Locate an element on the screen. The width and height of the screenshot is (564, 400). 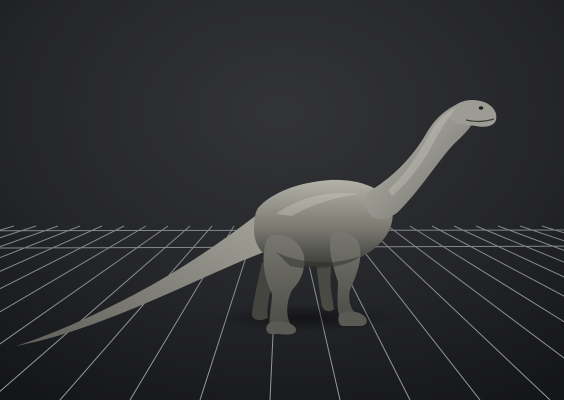
eye is located at coordinates (481, 108).